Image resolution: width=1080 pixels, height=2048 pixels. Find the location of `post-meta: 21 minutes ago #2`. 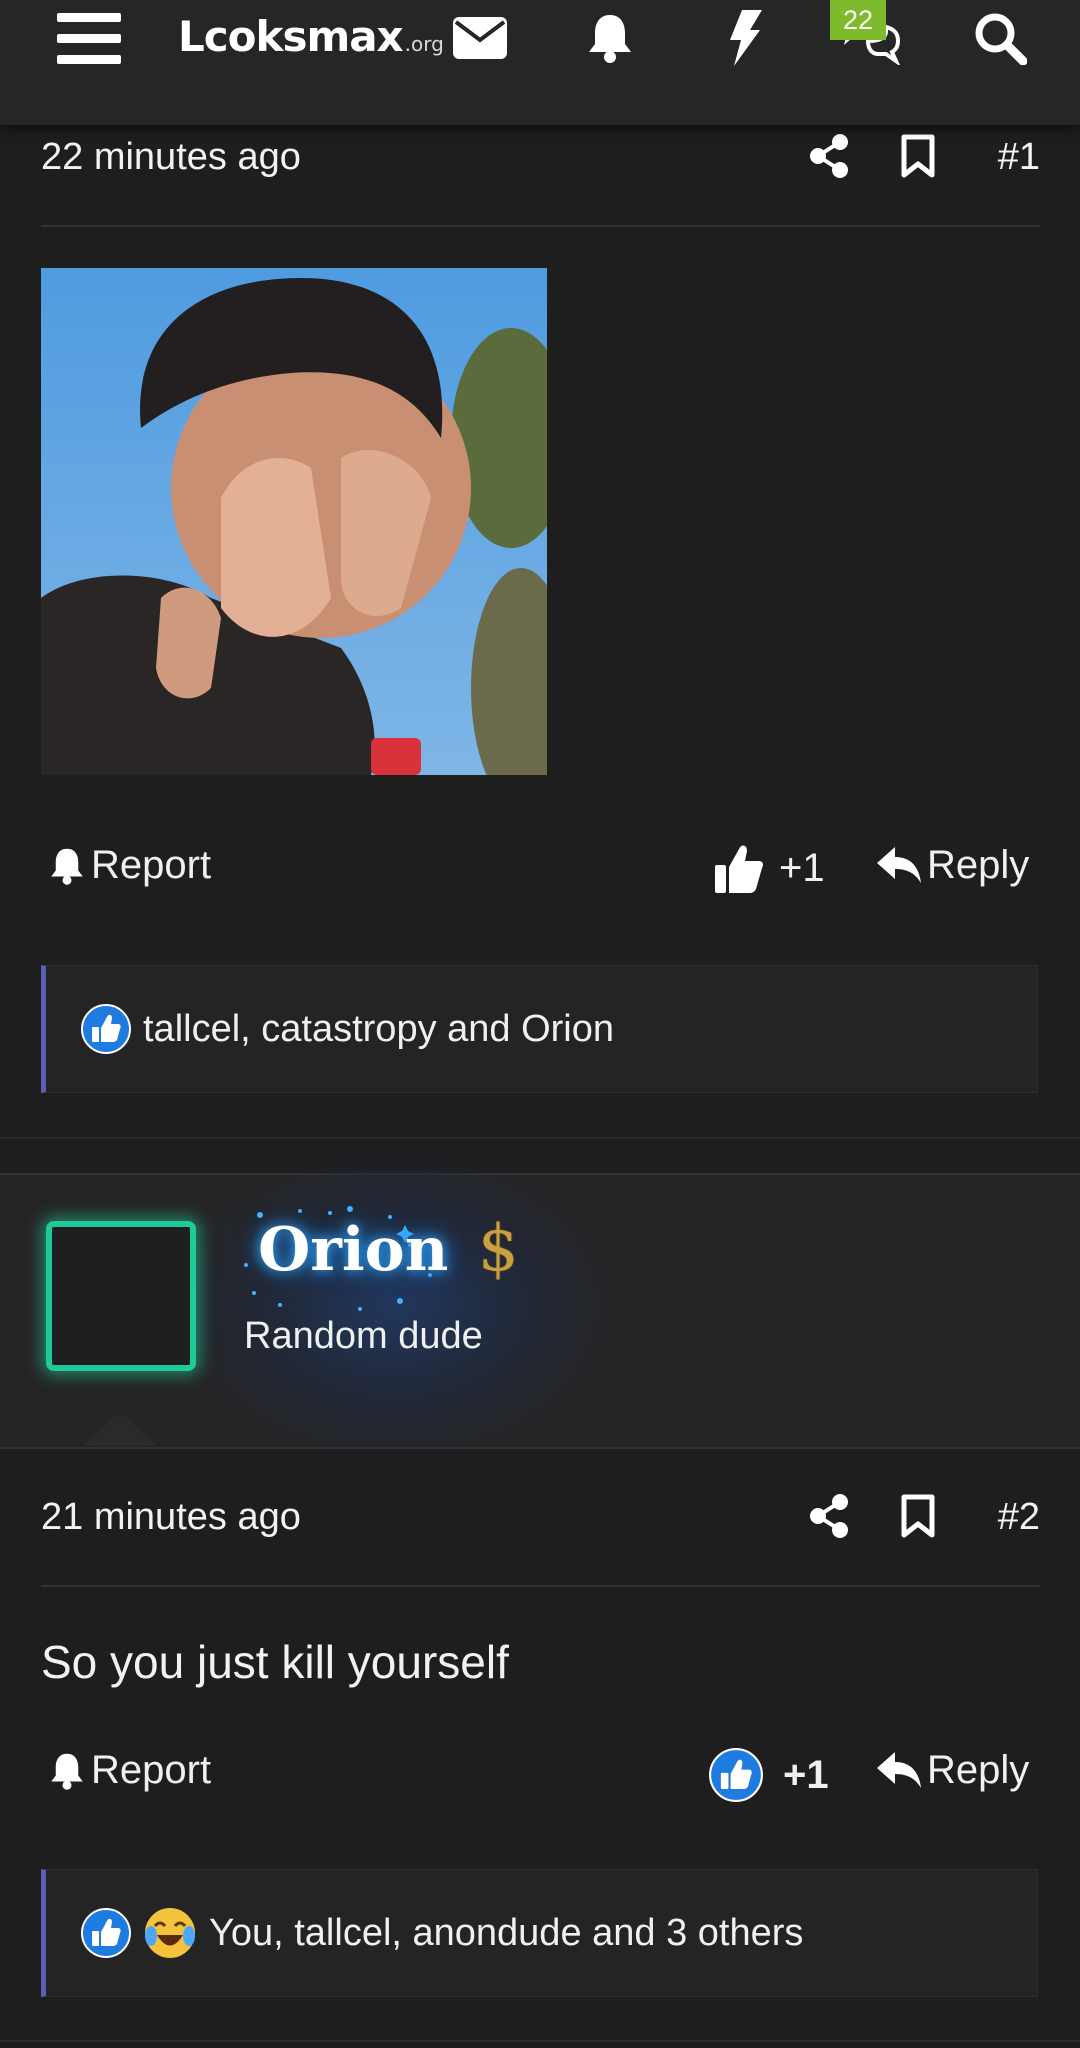

post-meta: 21 minutes ago #2 is located at coordinates (540, 1519).